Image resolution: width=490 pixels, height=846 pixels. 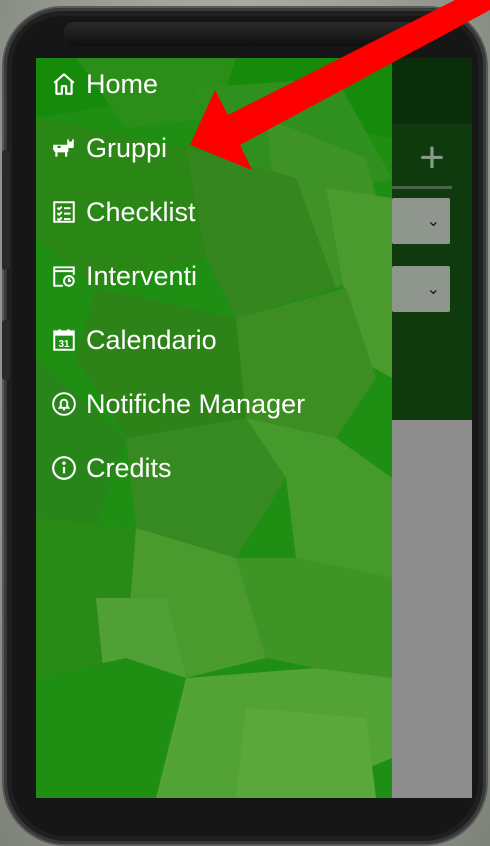 What do you see at coordinates (340, 85) in the screenshot?
I see `red-arrow-annotation` at bounding box center [340, 85].